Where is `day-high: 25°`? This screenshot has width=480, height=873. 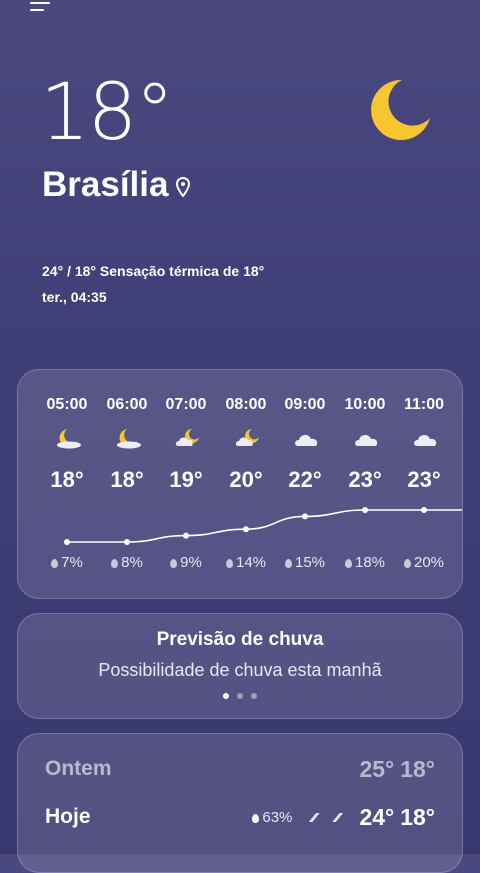
day-high: 25° is located at coordinates (377, 768).